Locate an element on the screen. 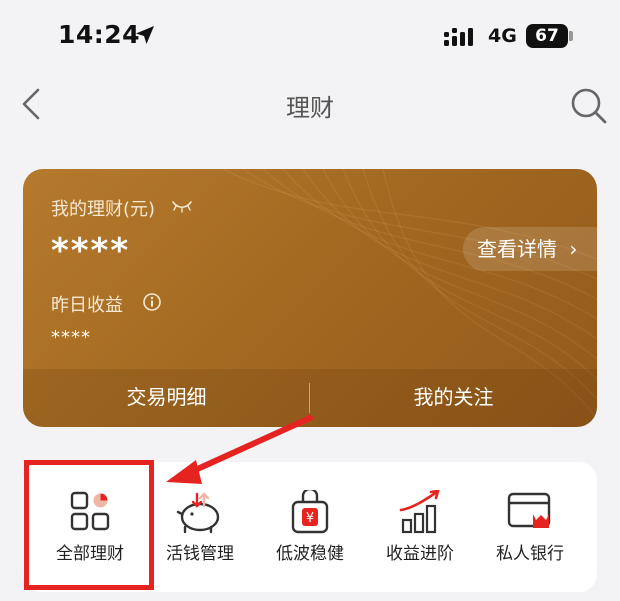 This screenshot has height=601, width=620. menu-label: 私人银行 is located at coordinates (530, 554).